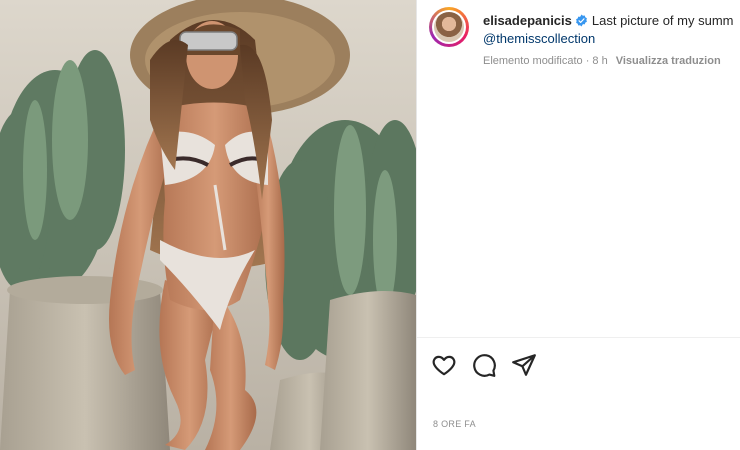 The width and height of the screenshot is (740, 450). What do you see at coordinates (539, 39) in the screenshot?
I see `mention-link: @themisscollection` at bounding box center [539, 39].